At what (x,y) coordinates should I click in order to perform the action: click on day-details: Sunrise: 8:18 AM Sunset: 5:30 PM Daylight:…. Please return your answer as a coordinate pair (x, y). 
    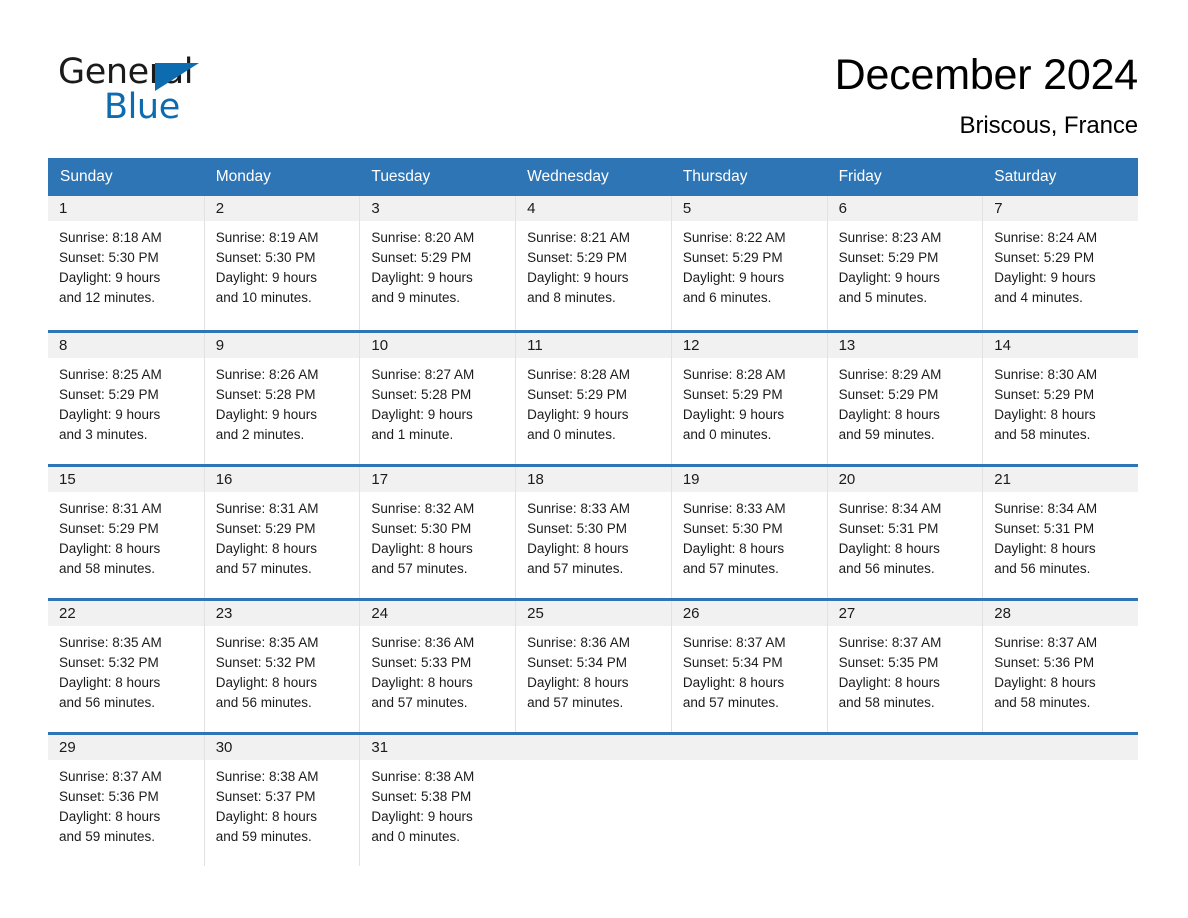
    Looking at the image, I should click on (126, 264).